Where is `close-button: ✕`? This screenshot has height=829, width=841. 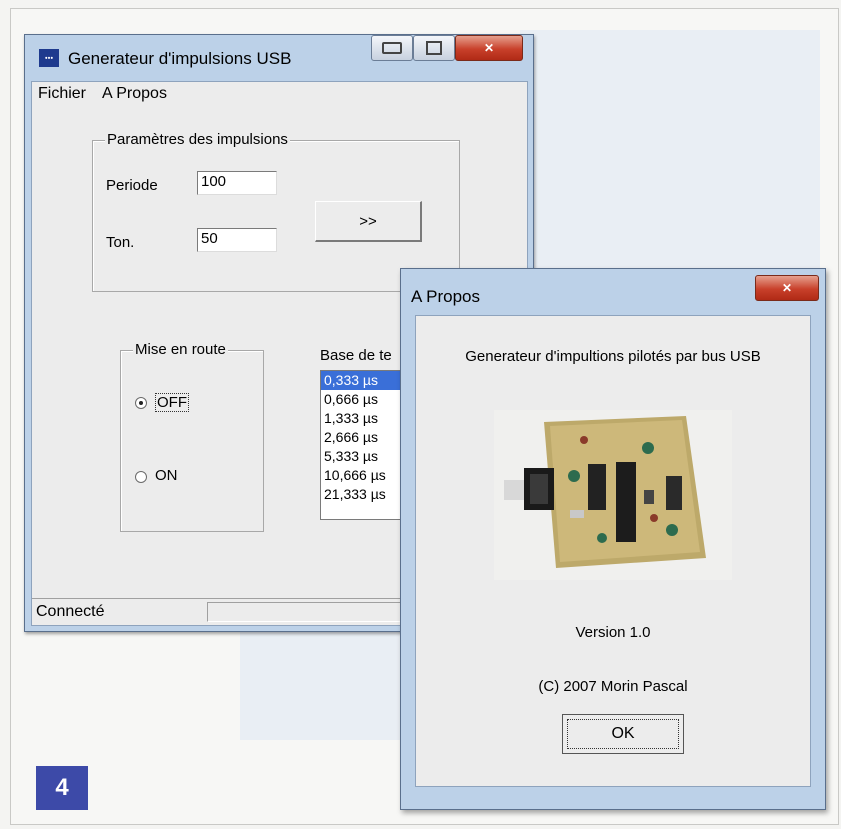 close-button: ✕ is located at coordinates (489, 48).